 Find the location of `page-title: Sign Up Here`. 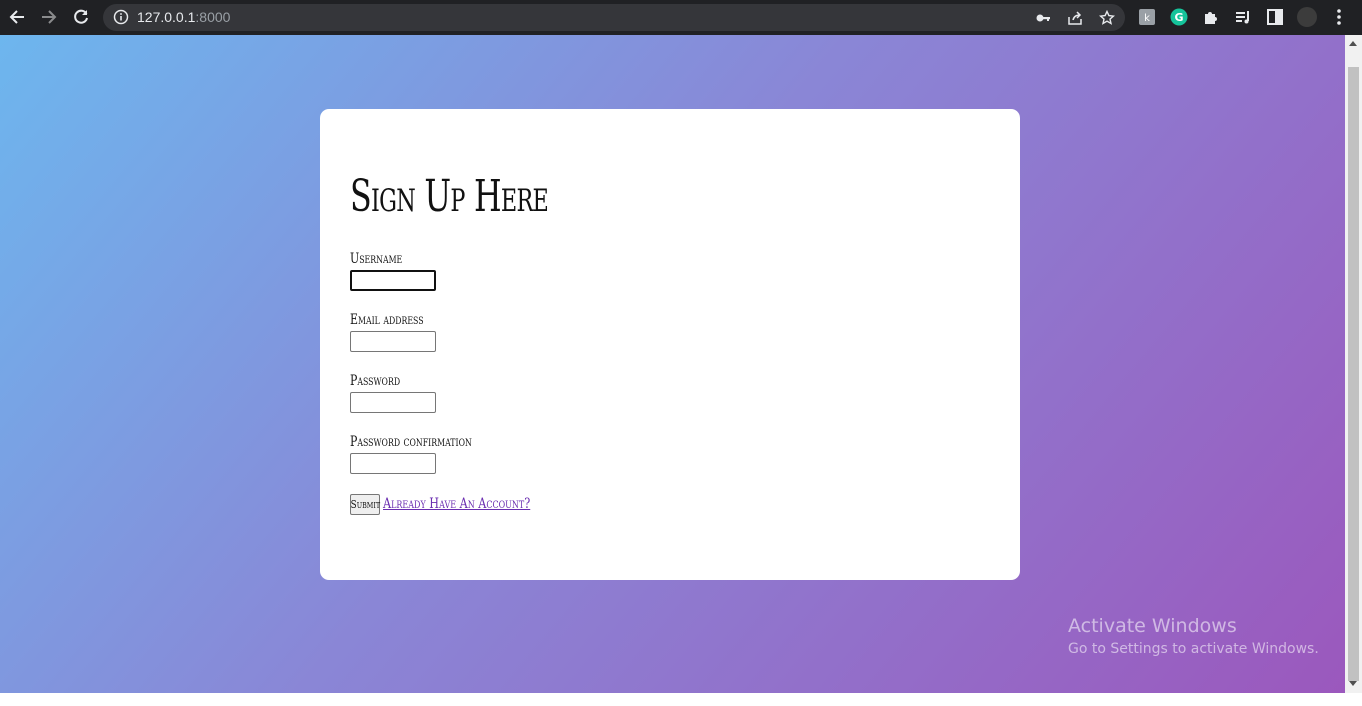

page-title: Sign Up Here is located at coordinates (449, 196).